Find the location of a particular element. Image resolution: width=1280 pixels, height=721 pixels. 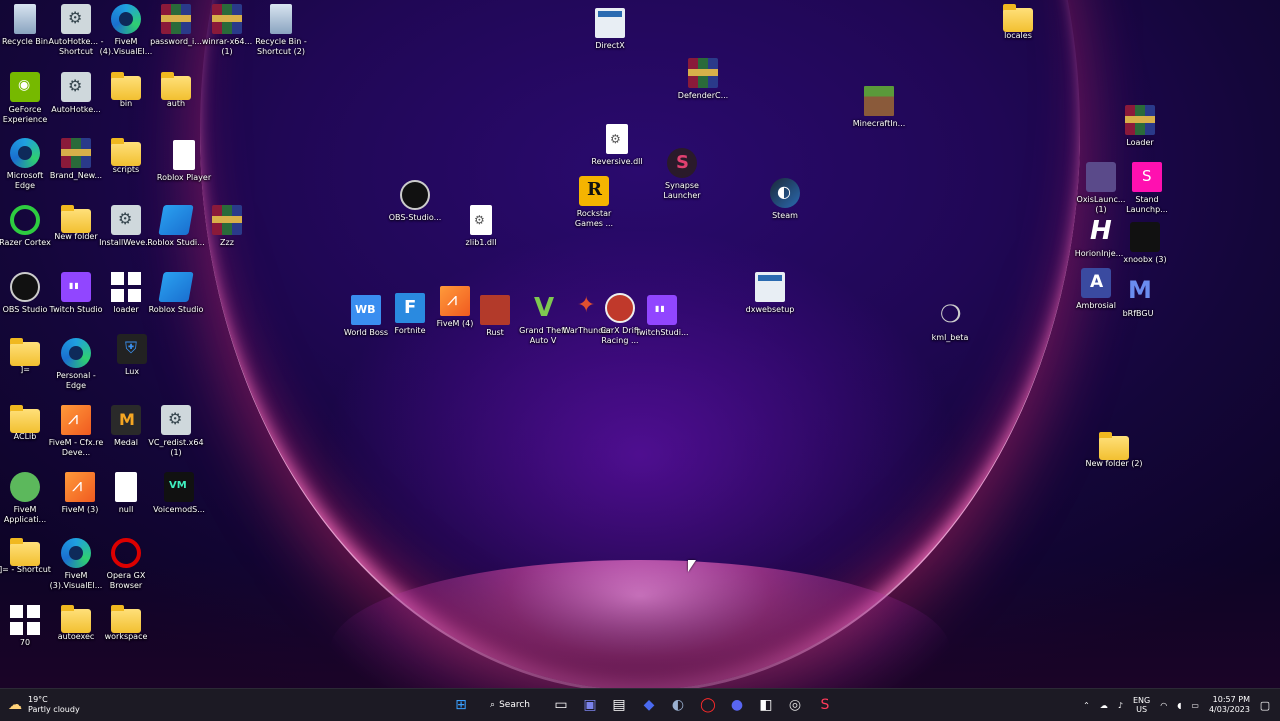

desktop-icon: Microsoft Edge is located at coordinates (27, 164).